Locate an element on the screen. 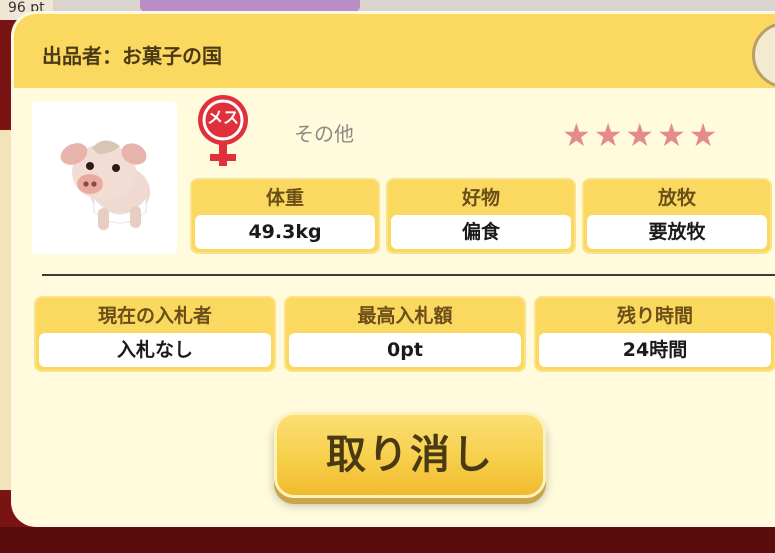 The width and height of the screenshot is (775, 553). category-label: その他 is located at coordinates (324, 134).